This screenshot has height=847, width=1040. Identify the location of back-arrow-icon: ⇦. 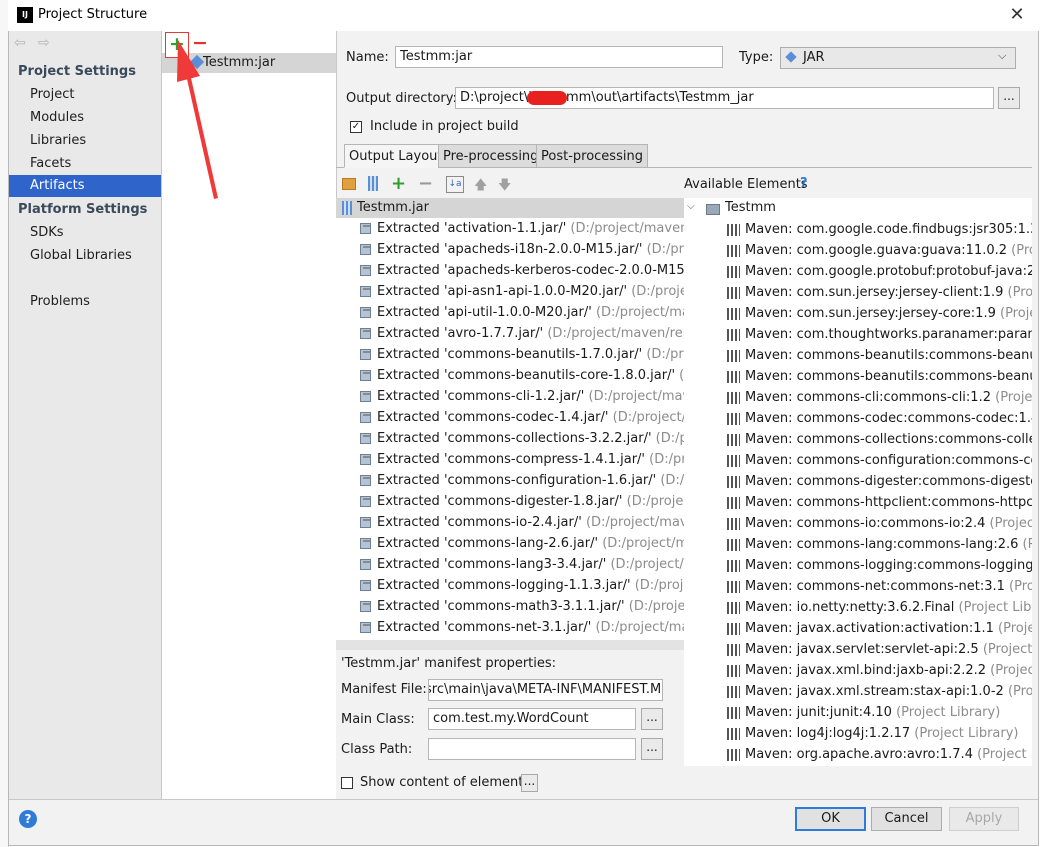
(20, 43).